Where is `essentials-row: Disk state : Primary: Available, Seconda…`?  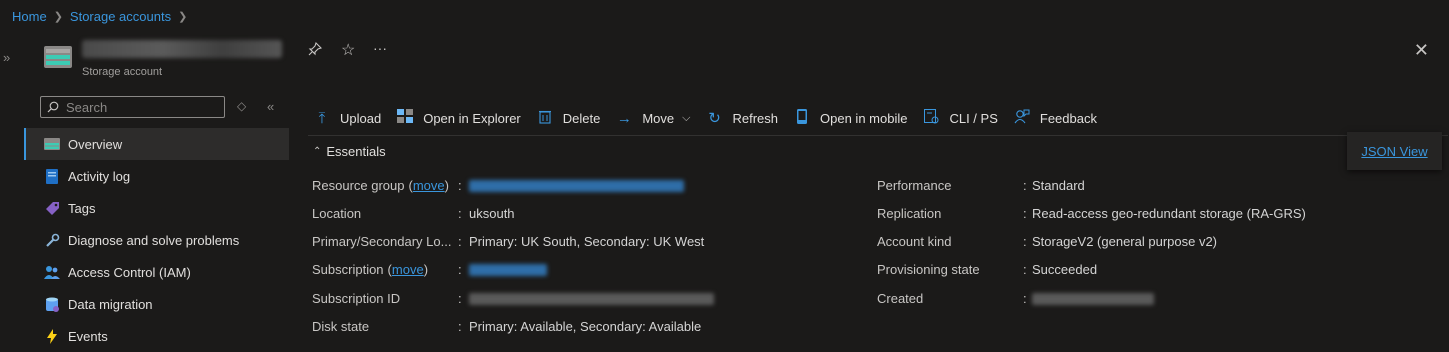 essentials-row: Disk state : Primary: Available, Seconda… is located at coordinates (506, 326).